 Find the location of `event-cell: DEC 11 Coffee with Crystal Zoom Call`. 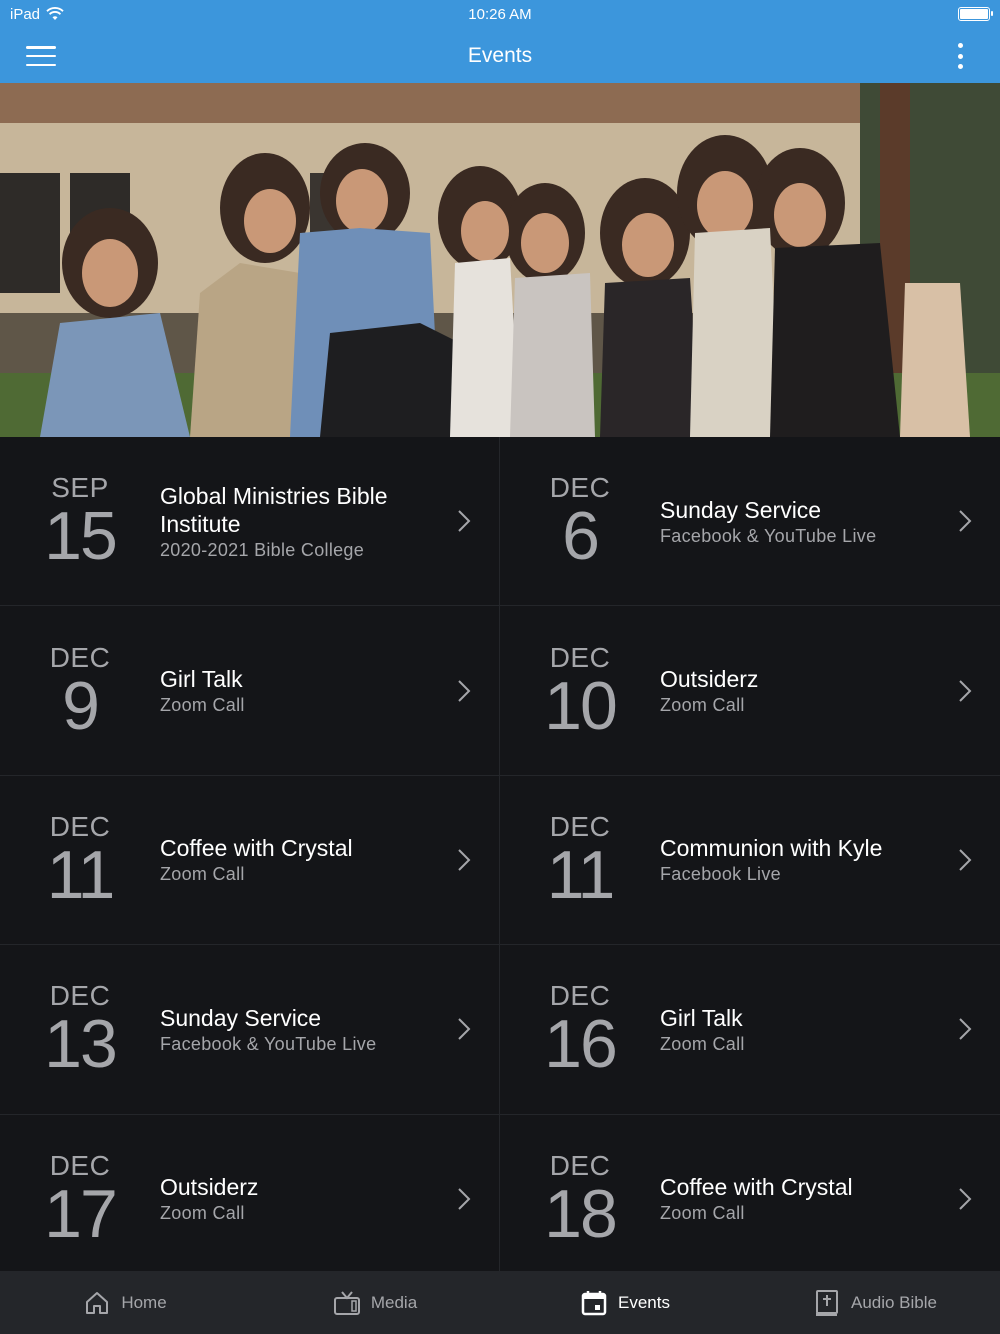

event-cell: DEC 11 Coffee with Crystal Zoom Call is located at coordinates (250, 860).